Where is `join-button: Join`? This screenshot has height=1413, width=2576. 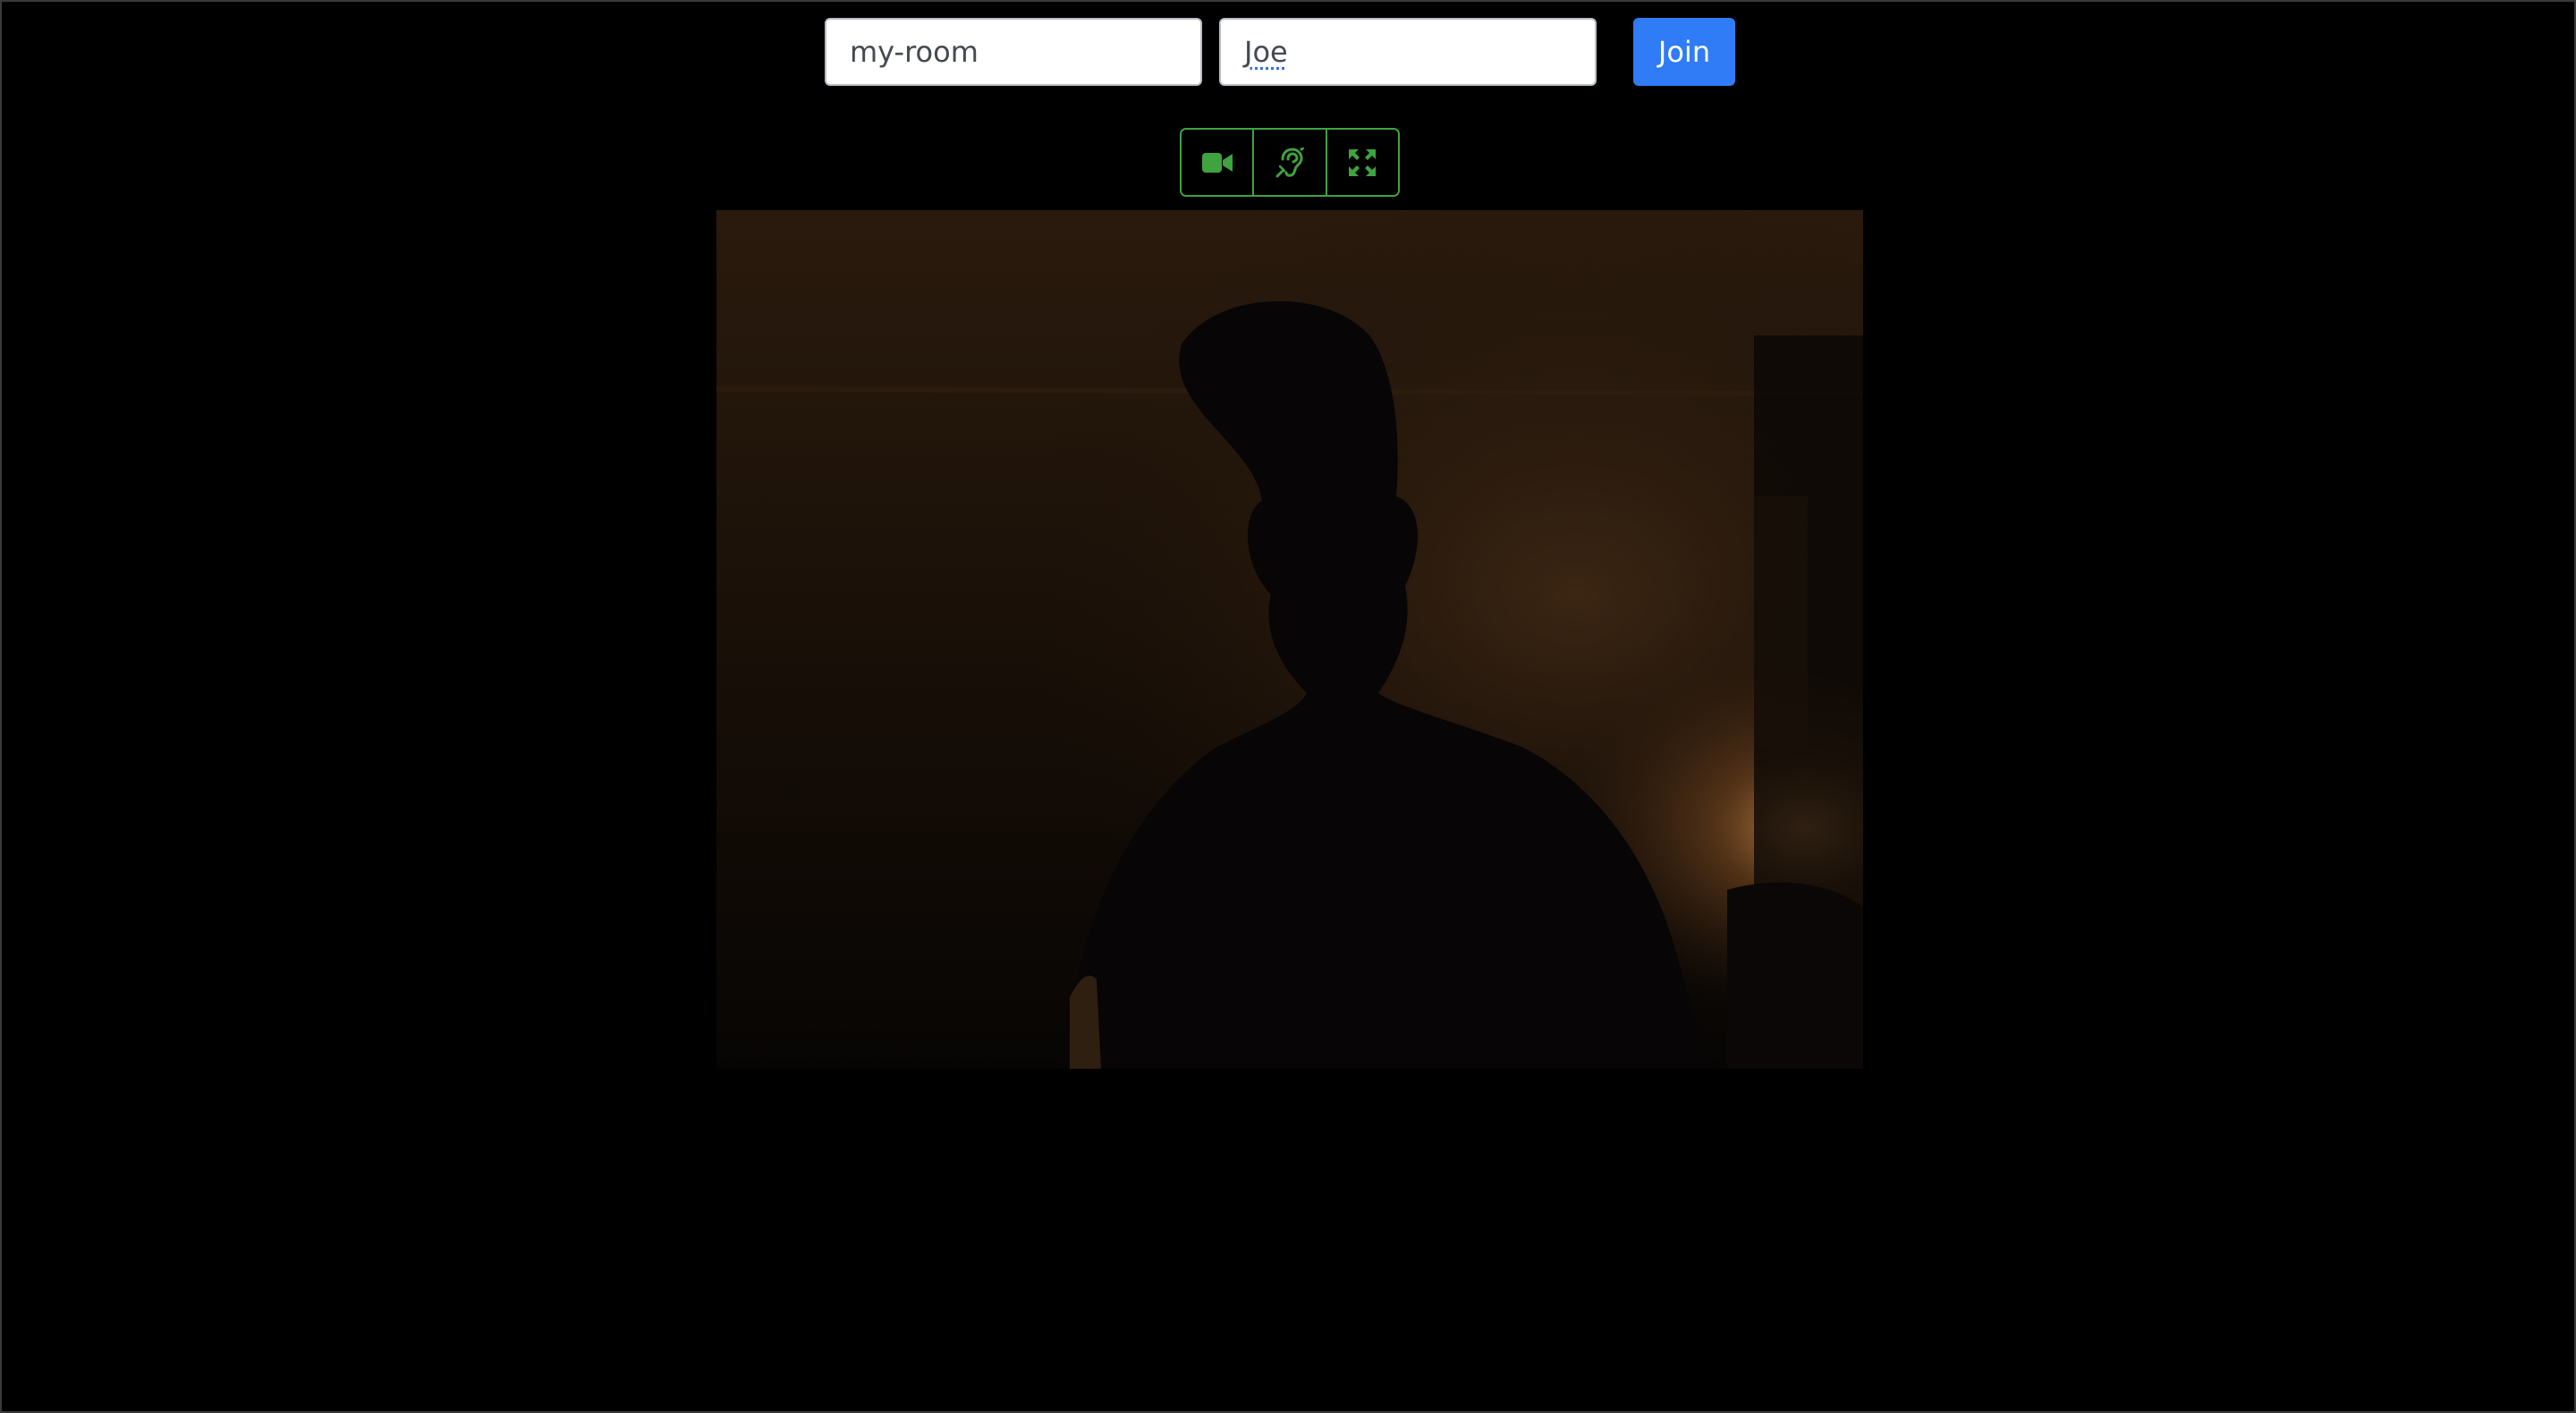
join-button: Join is located at coordinates (1684, 52).